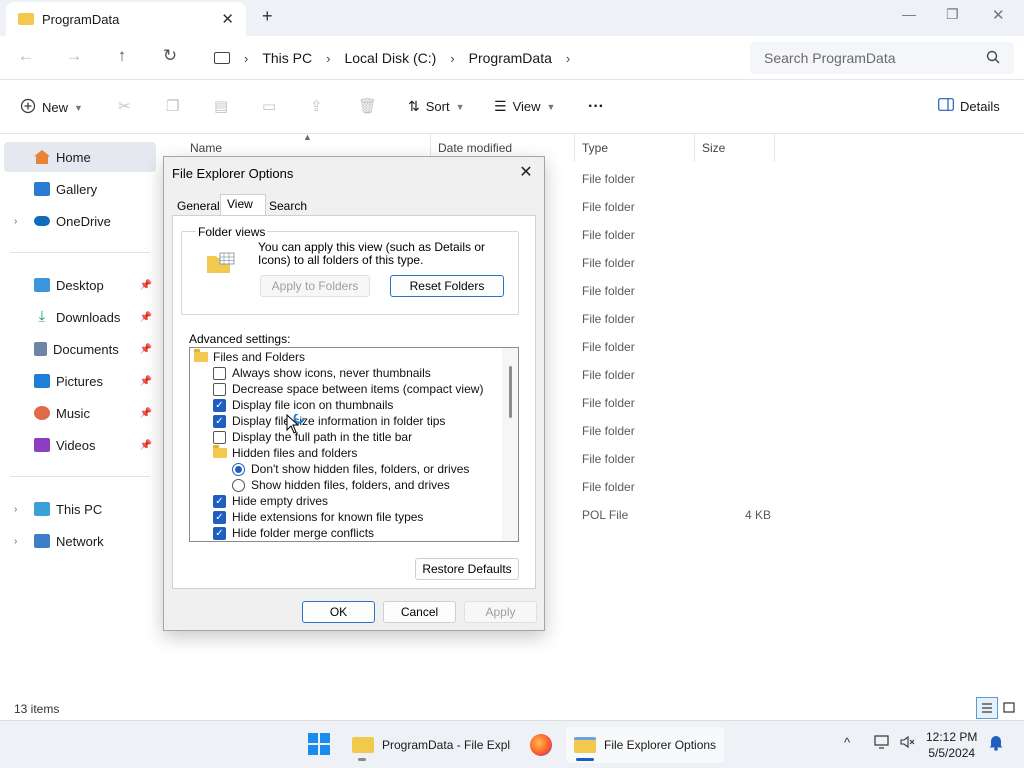  Describe the element at coordinates (475, 148) in the screenshot. I see `column-header-date-modified: Date modified` at that location.